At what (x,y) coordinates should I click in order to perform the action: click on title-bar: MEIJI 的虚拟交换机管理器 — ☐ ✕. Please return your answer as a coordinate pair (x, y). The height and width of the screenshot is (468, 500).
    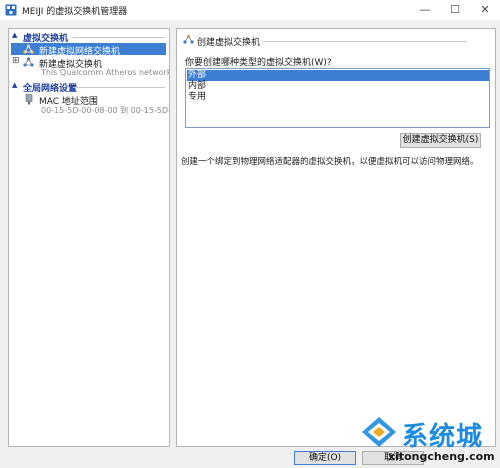
    Looking at the image, I should click on (250, 10).